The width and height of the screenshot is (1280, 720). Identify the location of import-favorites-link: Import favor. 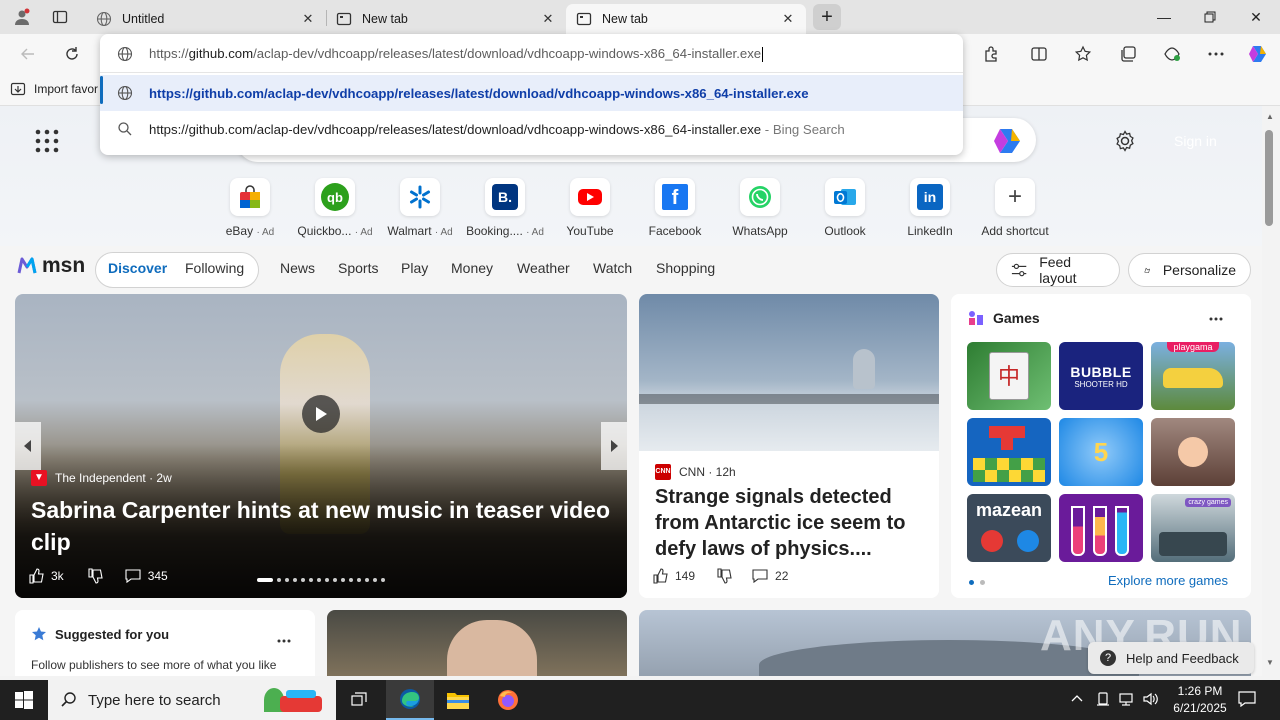
(54, 89).